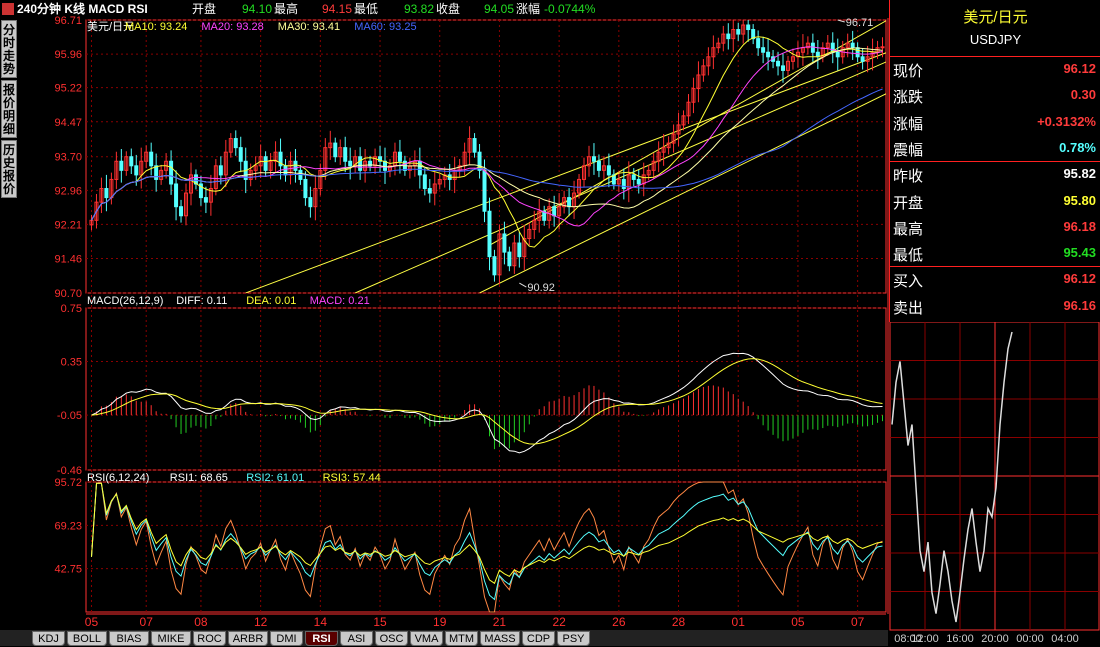  What do you see at coordinates (908, 229) in the screenshot?
I see `quote-label: 最高` at bounding box center [908, 229].